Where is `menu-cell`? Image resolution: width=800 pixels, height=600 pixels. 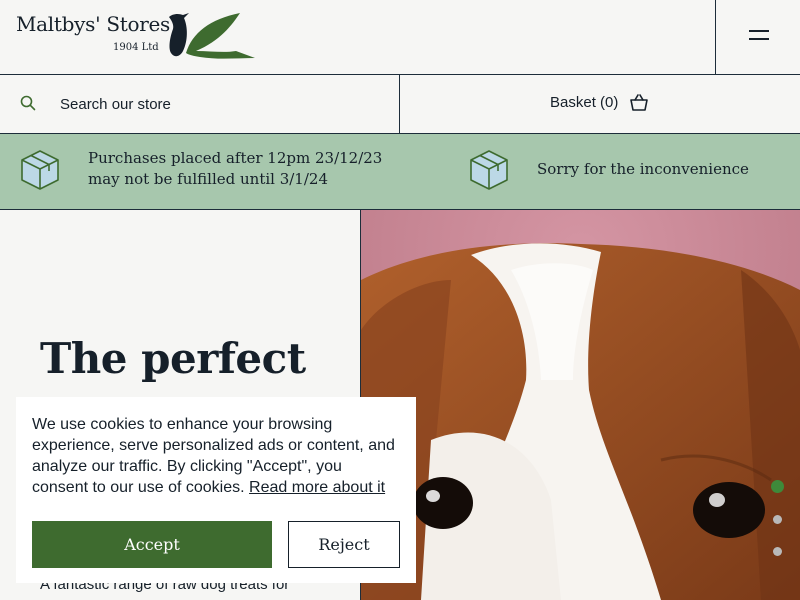 menu-cell is located at coordinates (757, 37).